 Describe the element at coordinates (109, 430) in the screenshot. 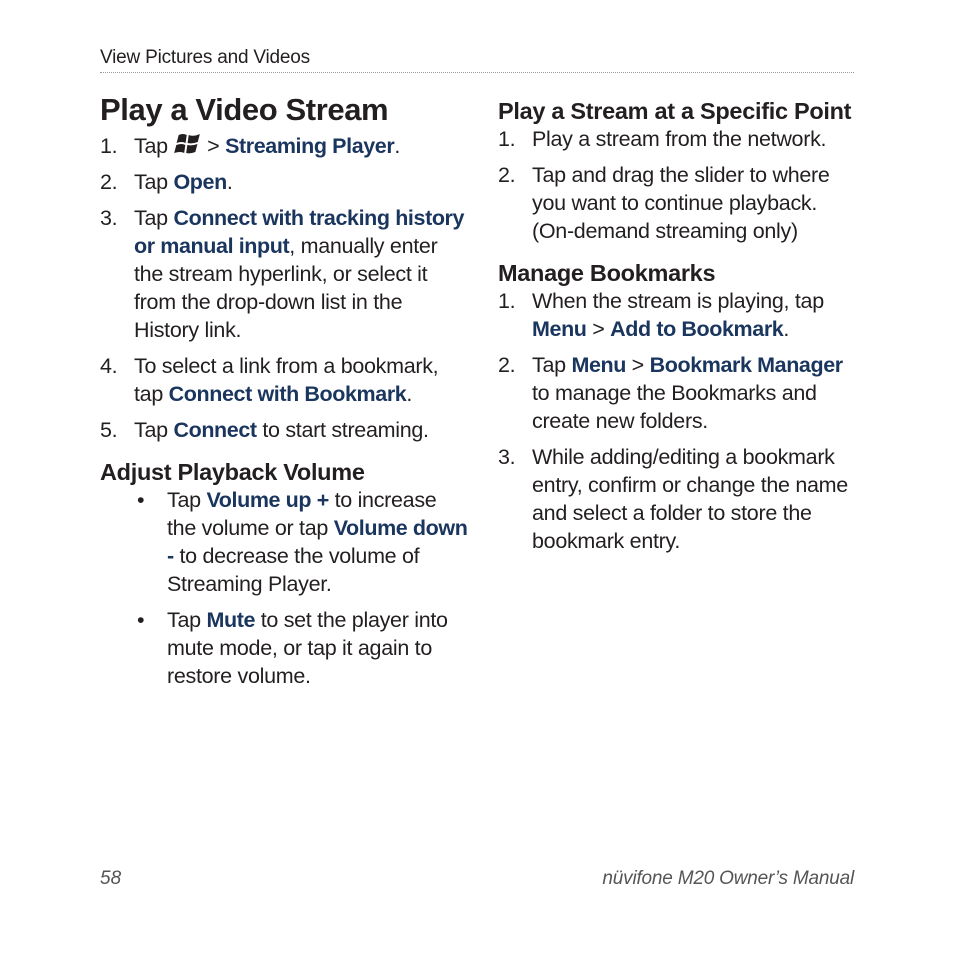

I see `step-number: 5.` at that location.